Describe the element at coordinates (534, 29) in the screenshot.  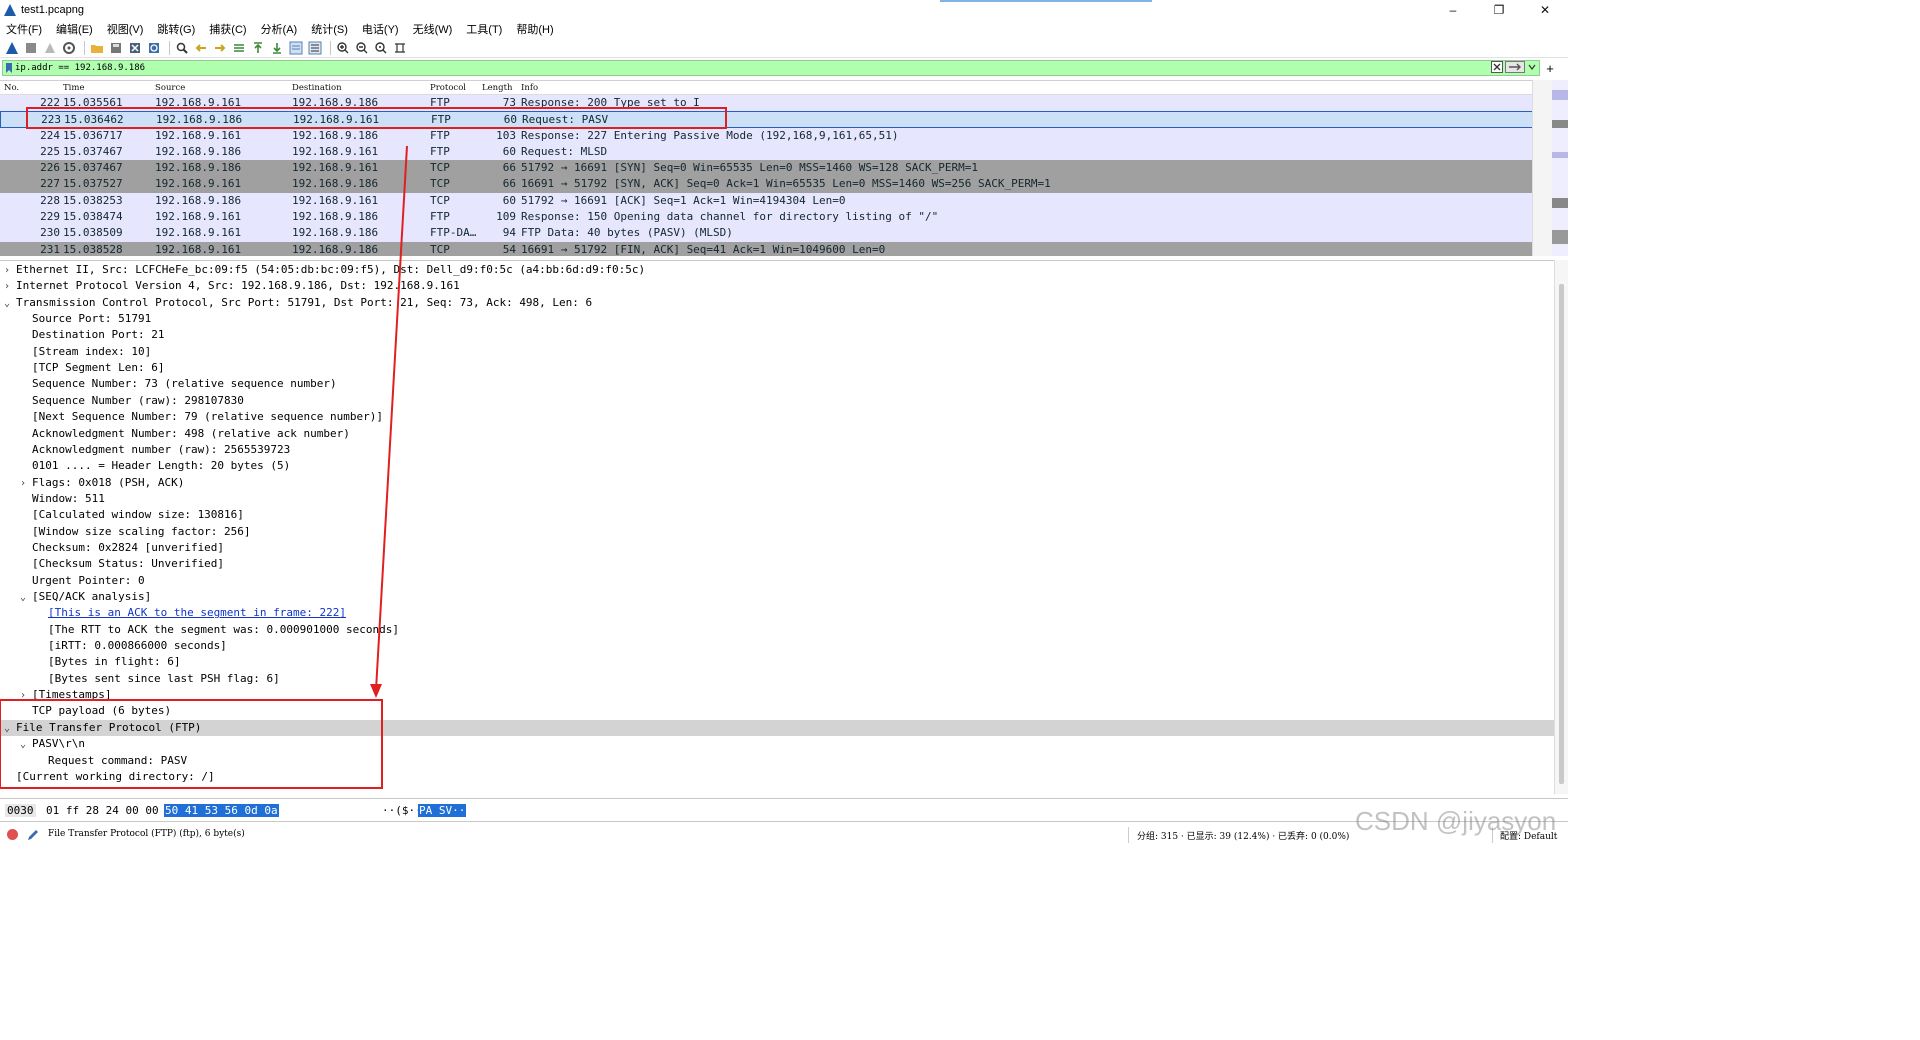
I see `menu-help: 帮助(H)` at that location.